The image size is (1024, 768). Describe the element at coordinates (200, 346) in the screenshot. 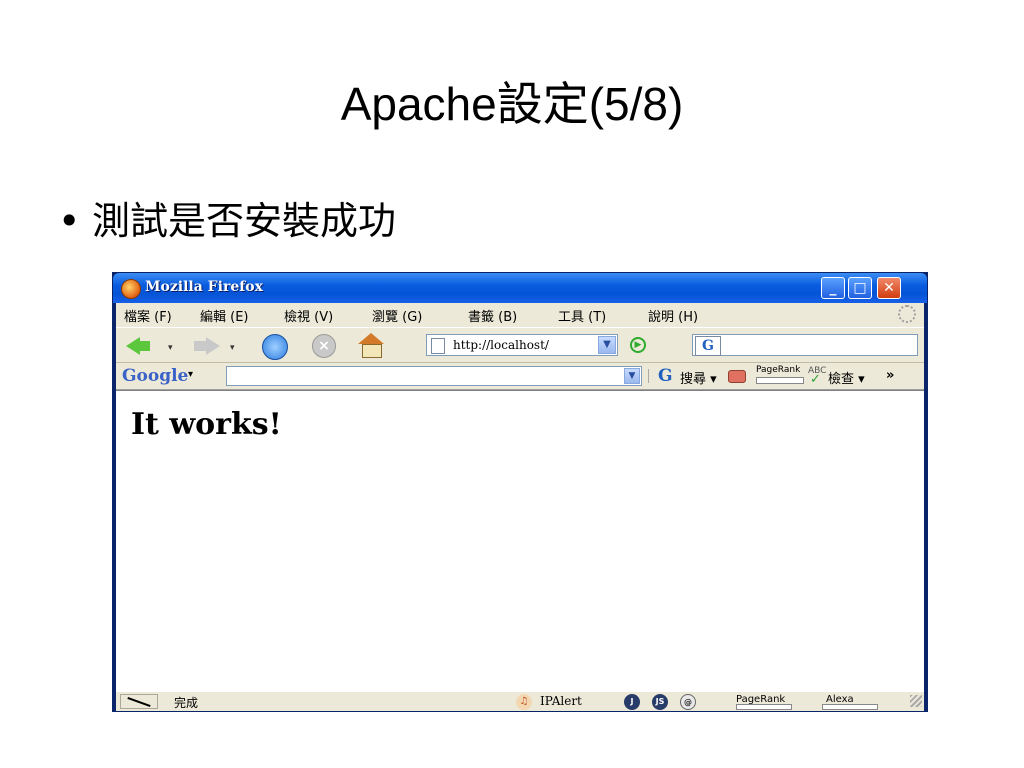

I see `forward-button` at that location.